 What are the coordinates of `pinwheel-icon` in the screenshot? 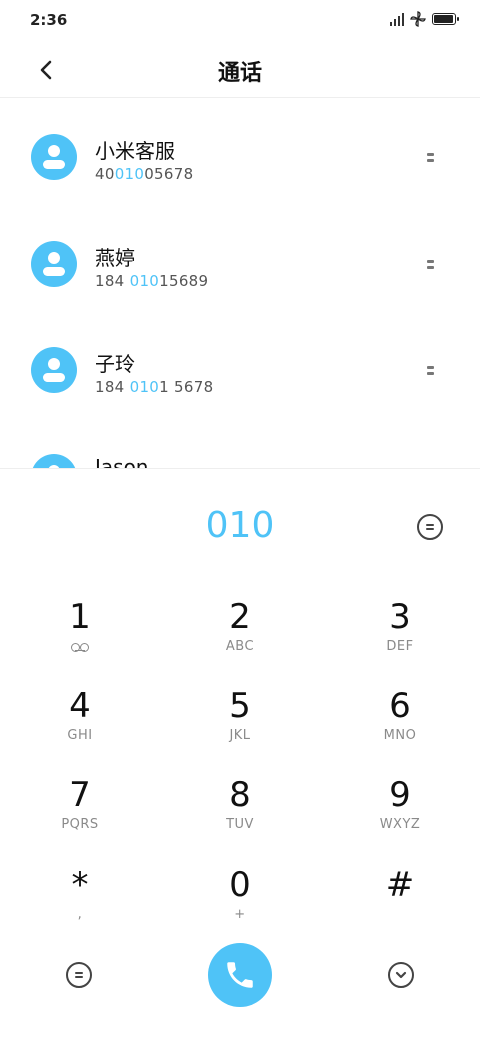 It's located at (418, 19).